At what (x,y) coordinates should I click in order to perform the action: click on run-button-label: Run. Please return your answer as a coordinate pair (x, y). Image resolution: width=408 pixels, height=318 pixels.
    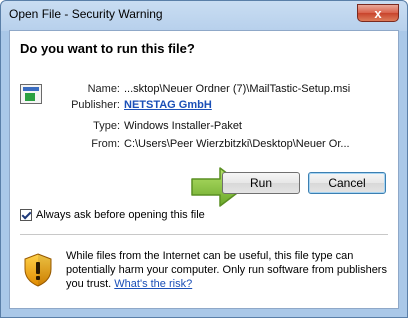
    Looking at the image, I should click on (260, 183).